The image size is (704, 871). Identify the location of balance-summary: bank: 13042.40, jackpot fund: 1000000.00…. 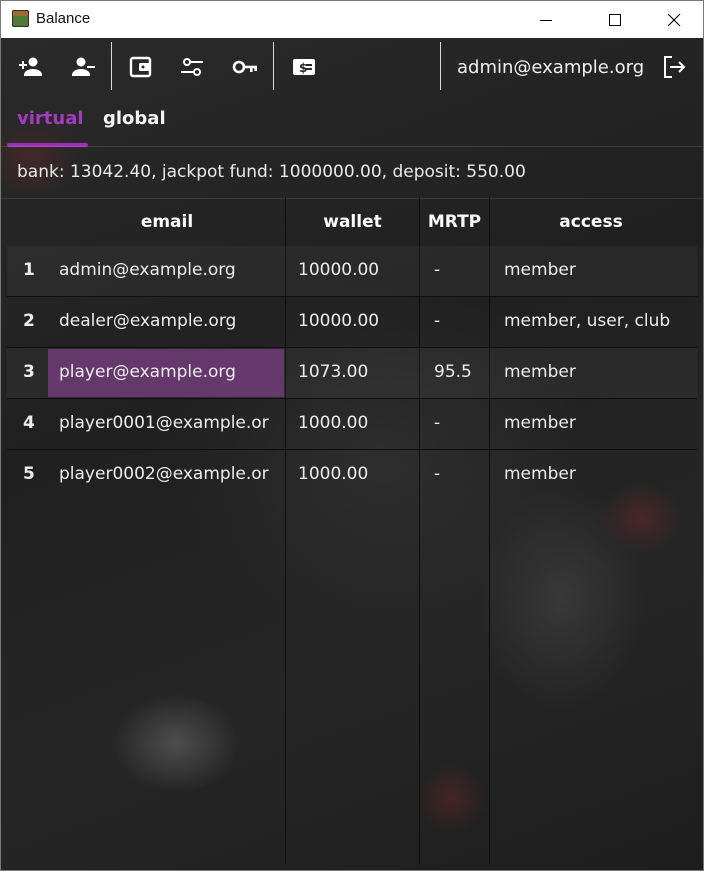
(271, 172).